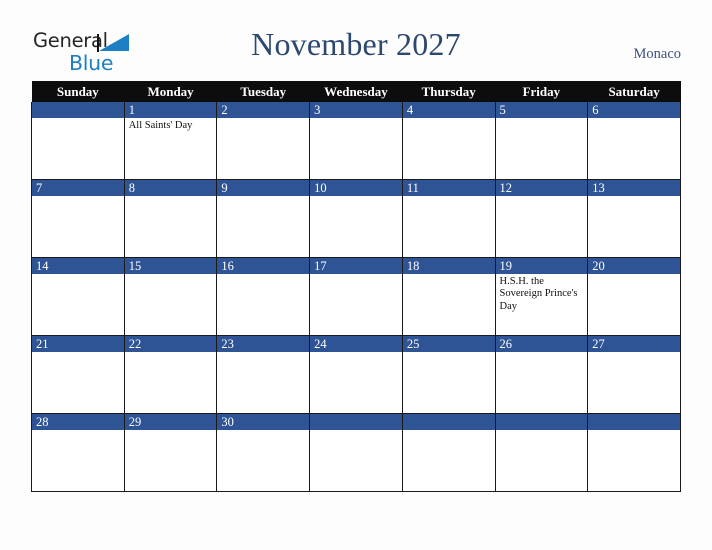 This screenshot has height=550, width=712. What do you see at coordinates (448, 344) in the screenshot?
I see `day-number: 25` at bounding box center [448, 344].